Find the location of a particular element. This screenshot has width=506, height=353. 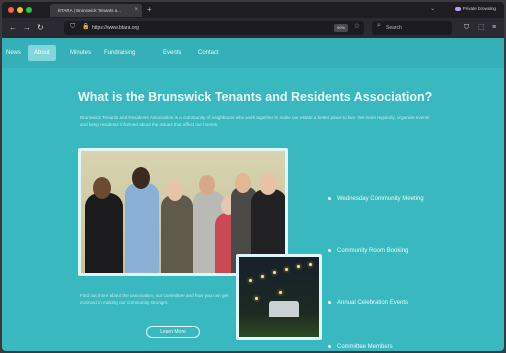

minimize-window-button is located at coordinates (20, 10).